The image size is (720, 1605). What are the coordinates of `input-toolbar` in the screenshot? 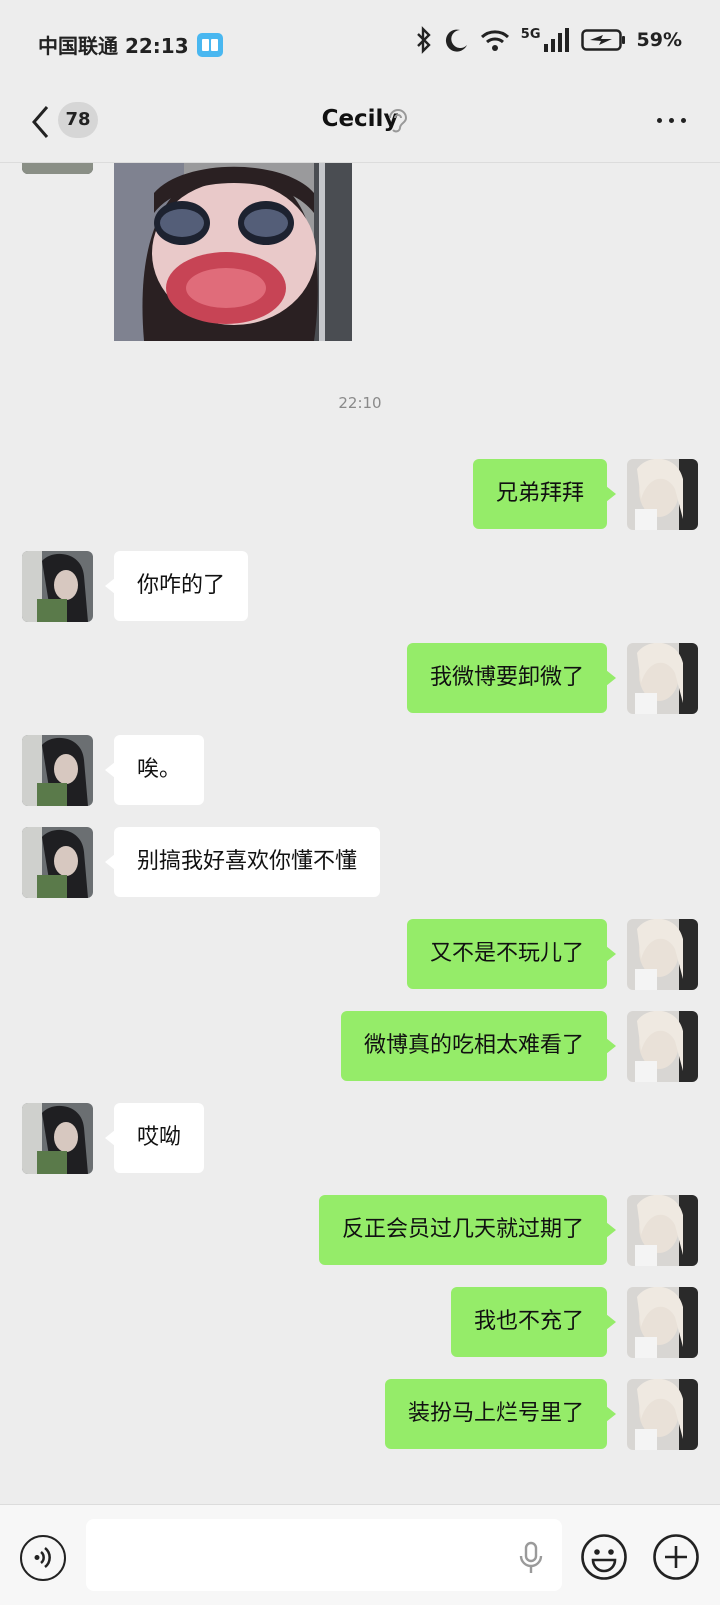 It's located at (360, 1554).